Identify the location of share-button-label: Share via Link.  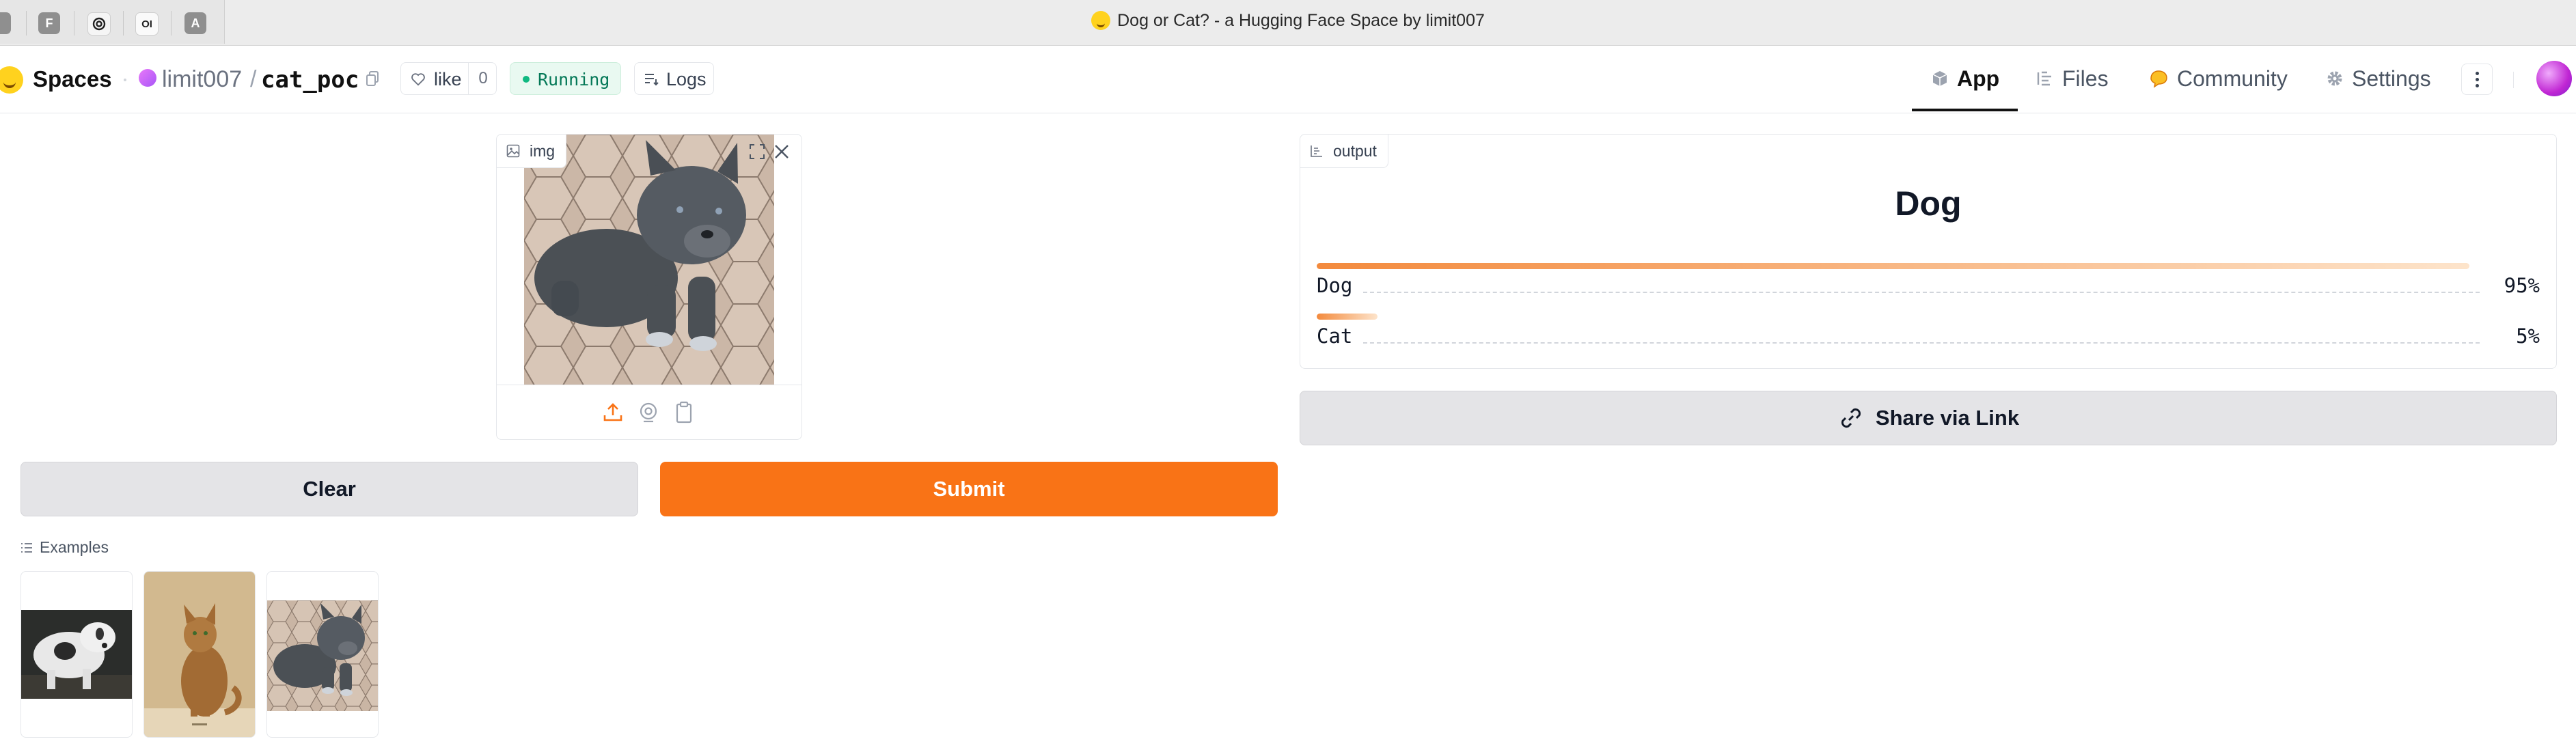
(1947, 418).